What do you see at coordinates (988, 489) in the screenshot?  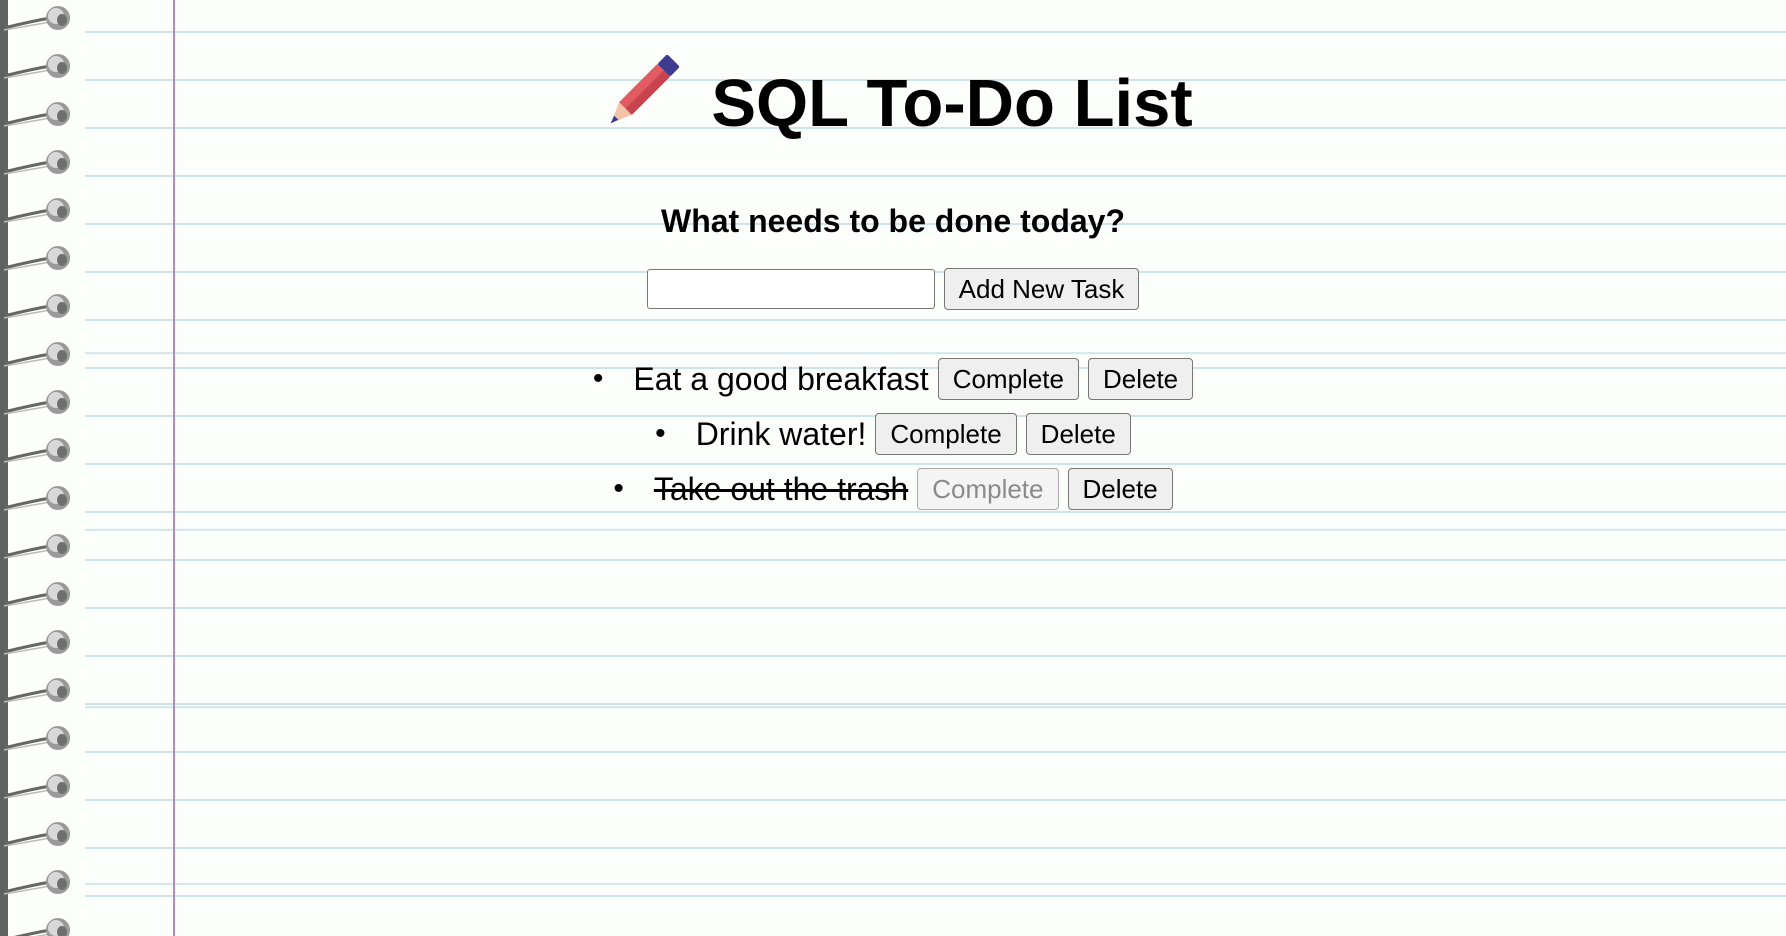 I see `complete-button-disabled: Complete` at bounding box center [988, 489].